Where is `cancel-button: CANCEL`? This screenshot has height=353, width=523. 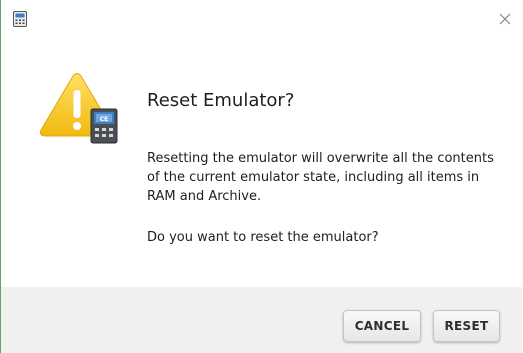
cancel-button: CANCEL is located at coordinates (382, 326).